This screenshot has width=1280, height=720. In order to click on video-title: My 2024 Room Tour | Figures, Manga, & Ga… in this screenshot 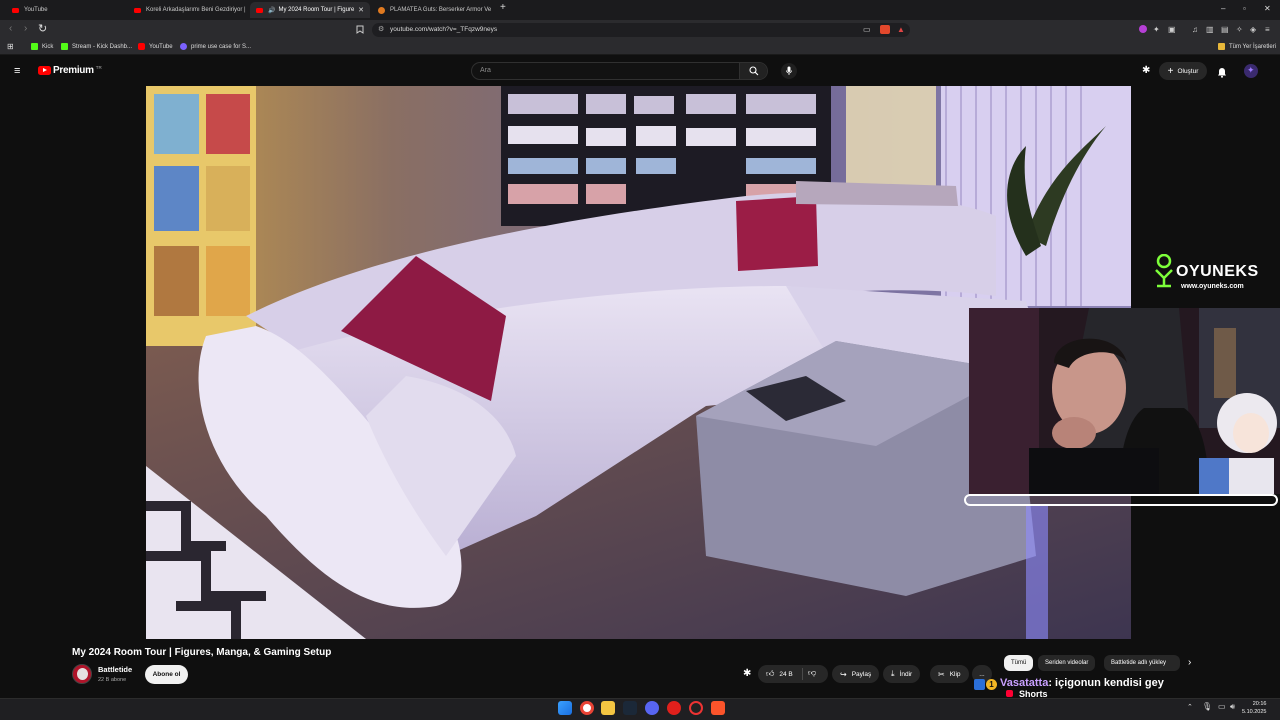, I will do `click(202, 652)`.